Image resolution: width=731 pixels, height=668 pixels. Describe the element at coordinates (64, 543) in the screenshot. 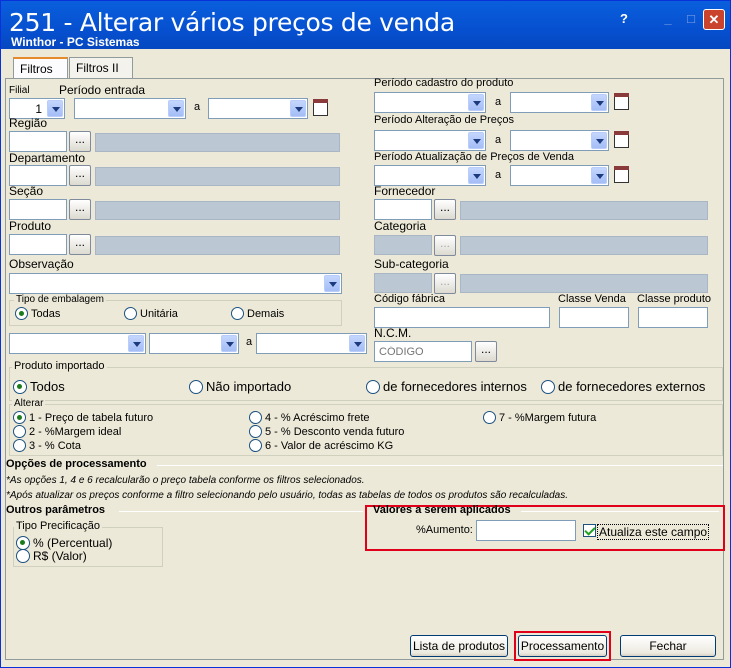

I see `radio-percentual: % (Percentual)` at that location.